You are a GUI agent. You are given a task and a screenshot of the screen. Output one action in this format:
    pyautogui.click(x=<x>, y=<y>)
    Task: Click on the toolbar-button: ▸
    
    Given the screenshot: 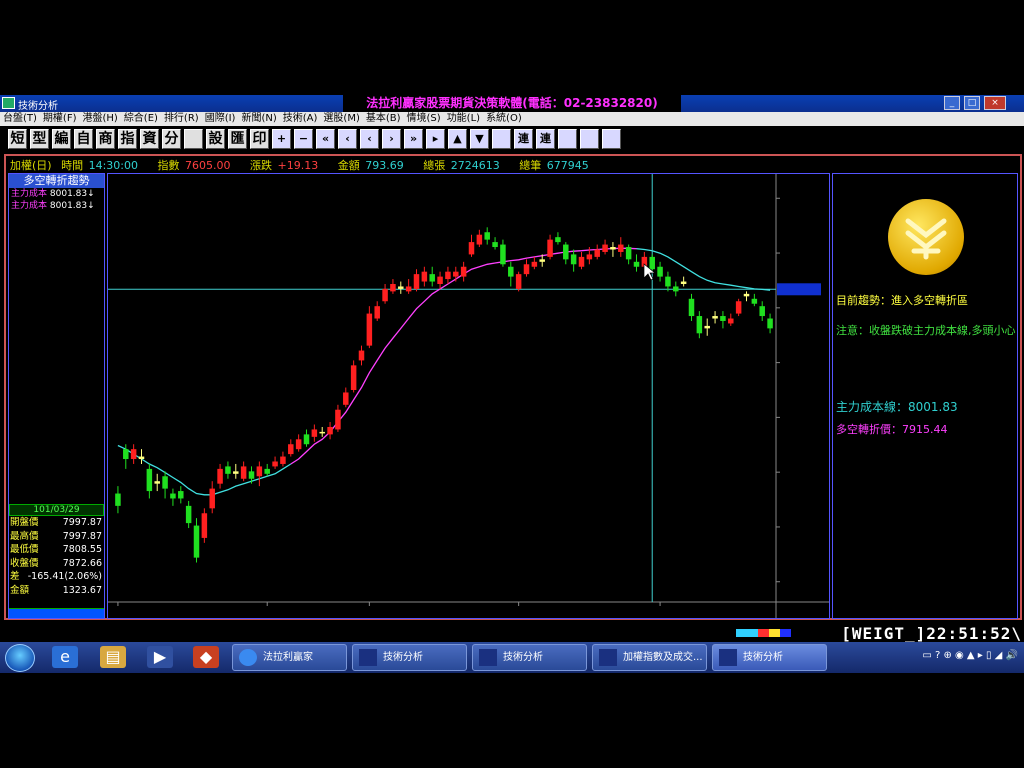 What is the action you would take?
    pyautogui.click(x=435, y=139)
    